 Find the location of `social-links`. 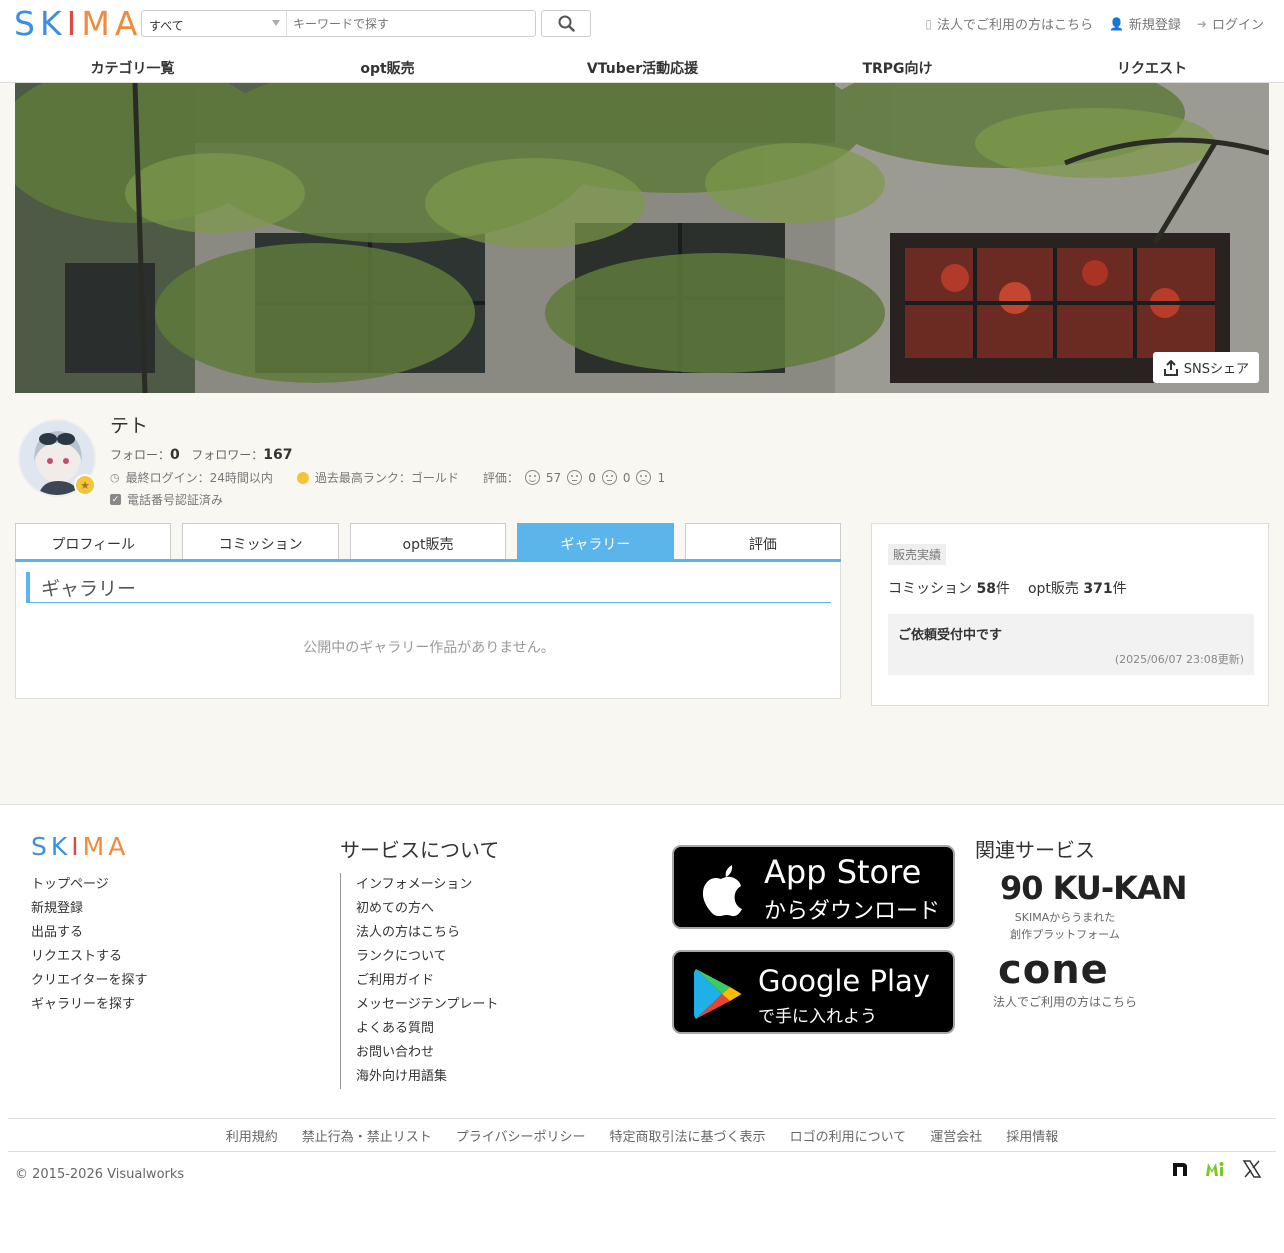

social-links is located at coordinates (1216, 1171).